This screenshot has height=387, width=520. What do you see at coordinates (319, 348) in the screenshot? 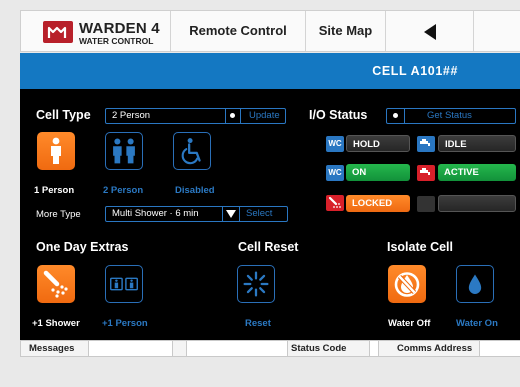
I see `status-code-label: Status Code` at bounding box center [319, 348].